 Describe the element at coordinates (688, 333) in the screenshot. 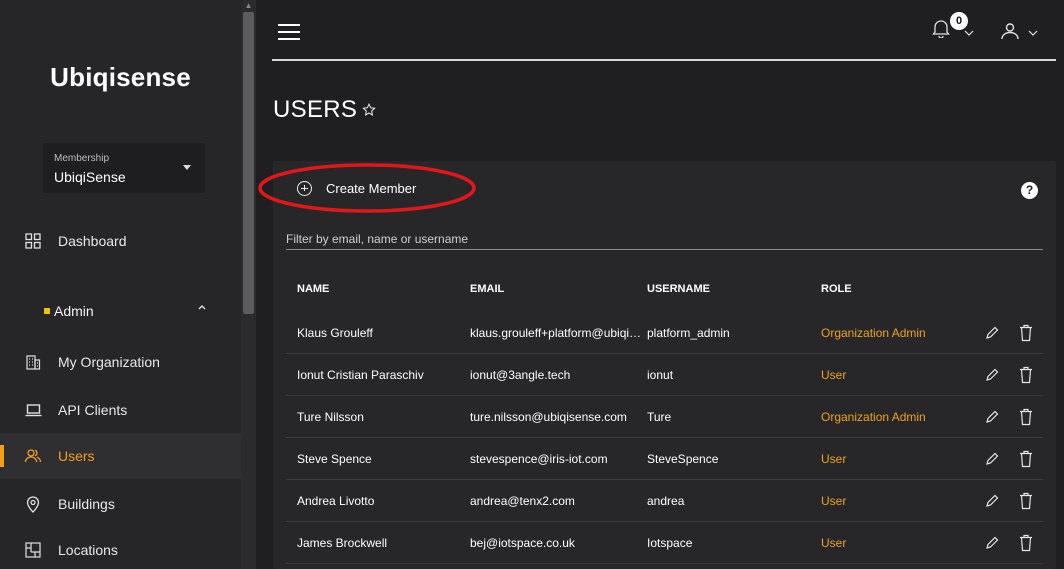

I see `cell-username: platform_admin` at that location.